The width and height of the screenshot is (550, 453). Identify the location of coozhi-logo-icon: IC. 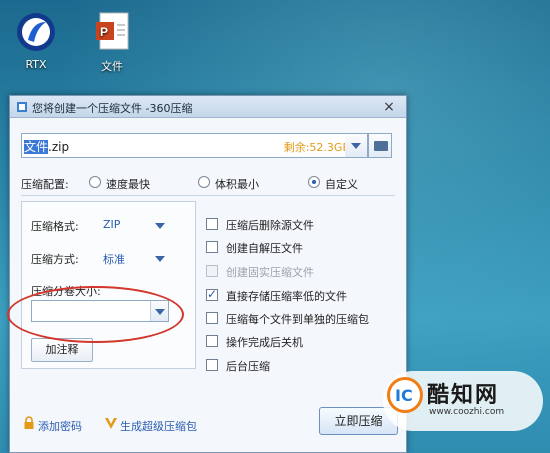
(405, 395).